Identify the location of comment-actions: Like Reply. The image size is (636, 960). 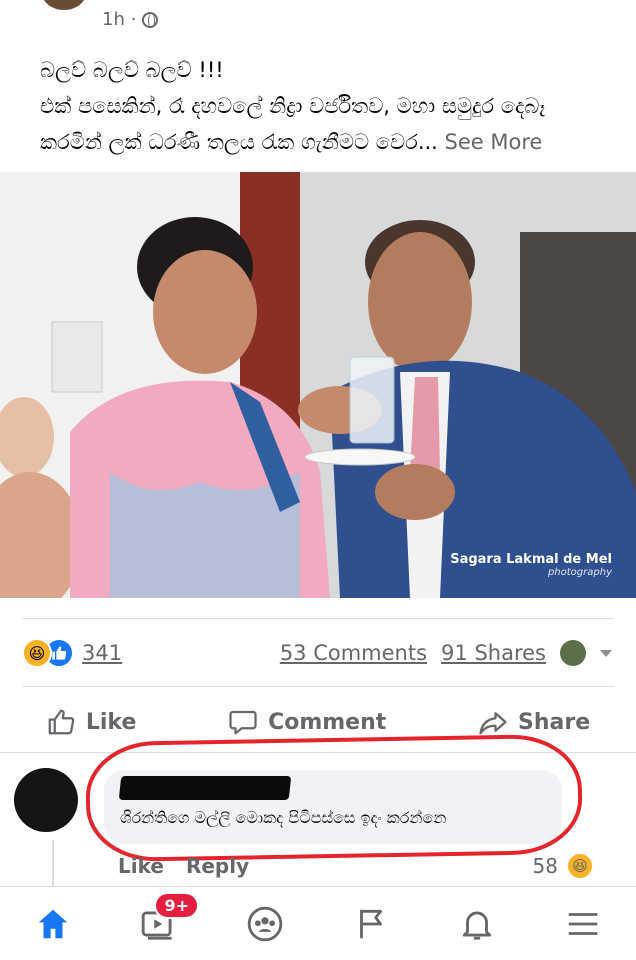
(183, 866).